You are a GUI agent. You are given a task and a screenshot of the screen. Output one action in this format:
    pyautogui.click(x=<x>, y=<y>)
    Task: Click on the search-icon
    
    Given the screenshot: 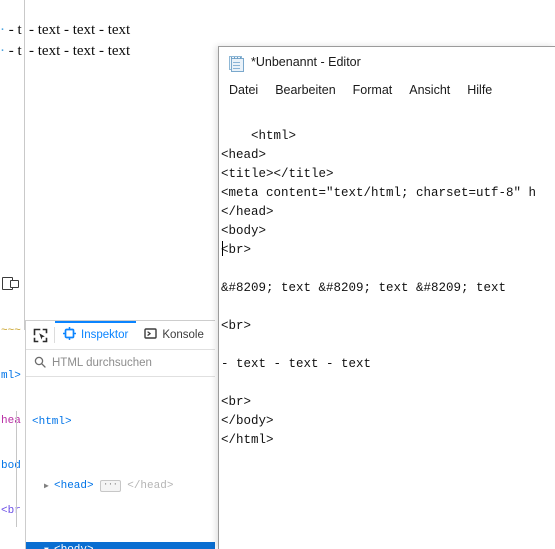 What is the action you would take?
    pyautogui.click(x=40, y=363)
    